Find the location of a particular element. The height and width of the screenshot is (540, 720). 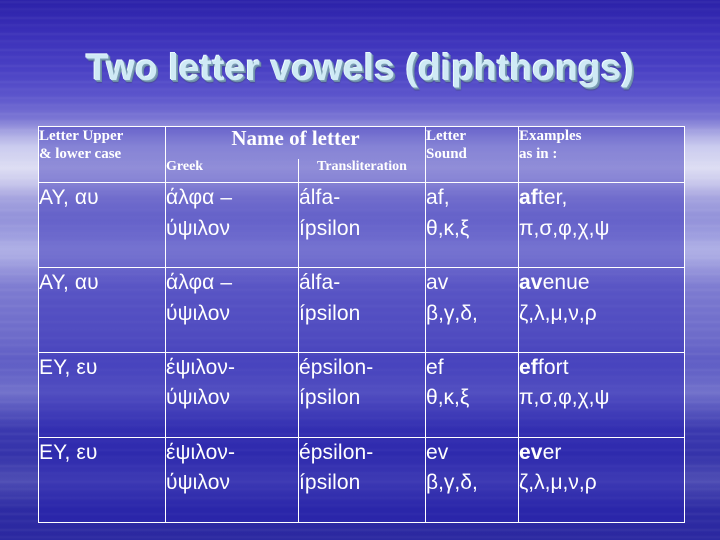

example-bold-part: av is located at coordinates (531, 283).